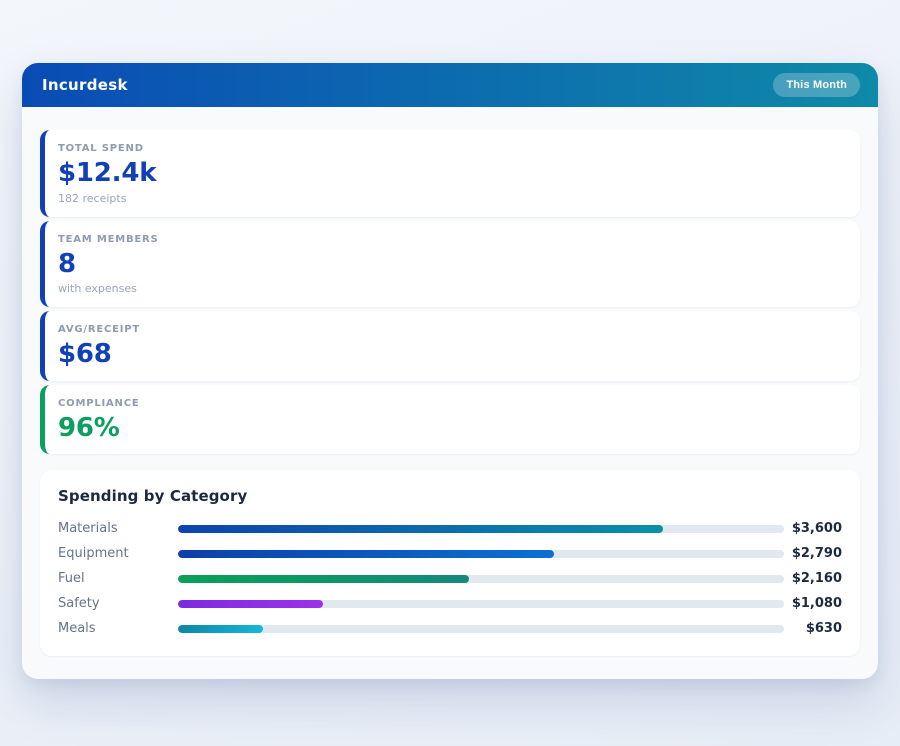  What do you see at coordinates (450, 264) in the screenshot?
I see `stat-card-team-members: TEAM MEMBERS 8 with expenses` at bounding box center [450, 264].